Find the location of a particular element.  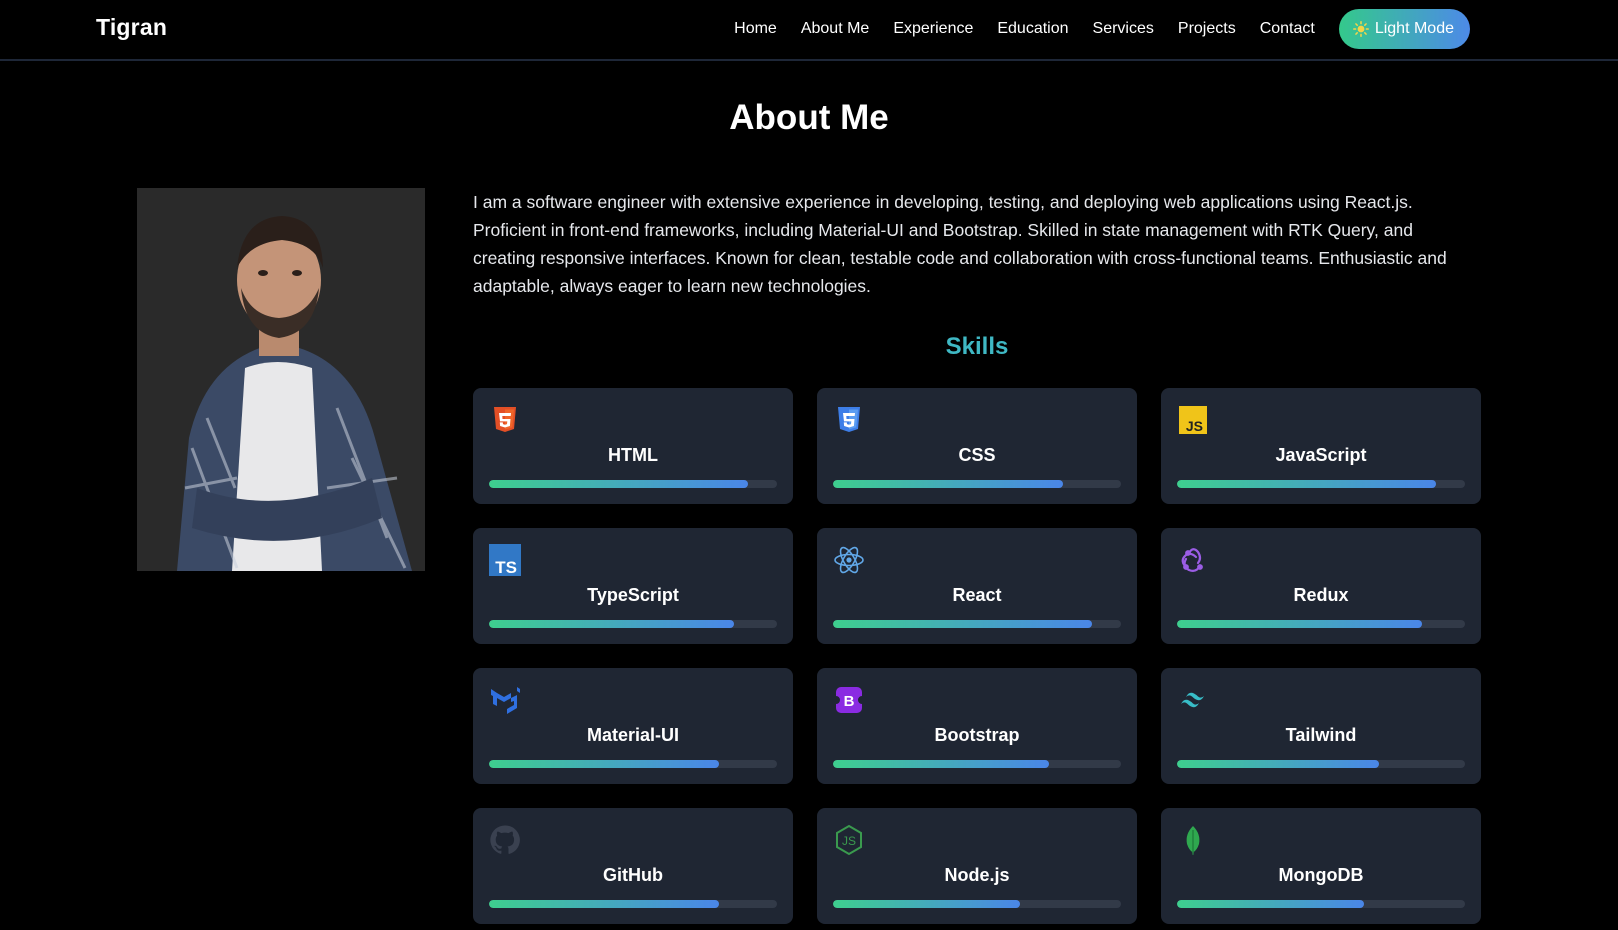

skill-card-react: React is located at coordinates (977, 586).